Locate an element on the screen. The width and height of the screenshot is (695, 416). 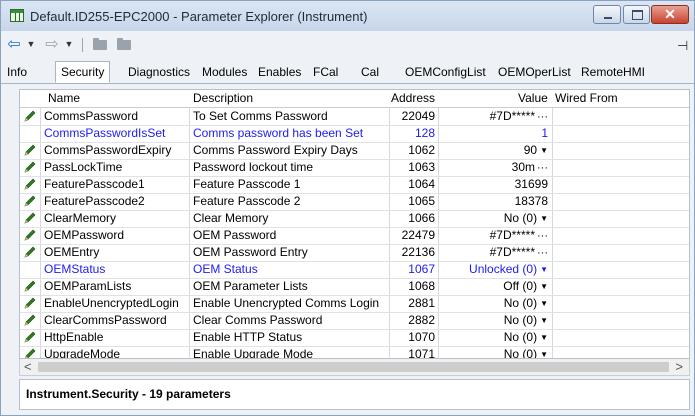
column-header-value: Value is located at coordinates (533, 98).